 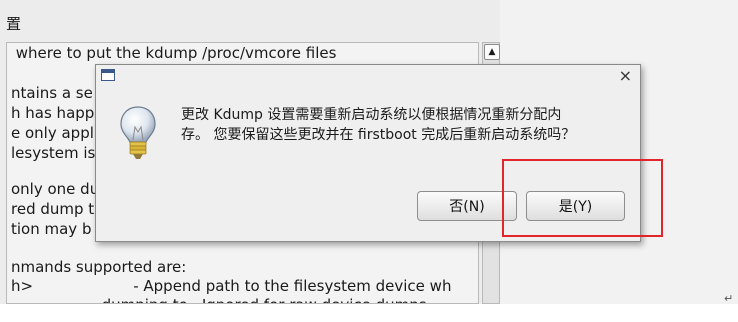 I want to click on text-line: tion may b, so click(x=51, y=229).